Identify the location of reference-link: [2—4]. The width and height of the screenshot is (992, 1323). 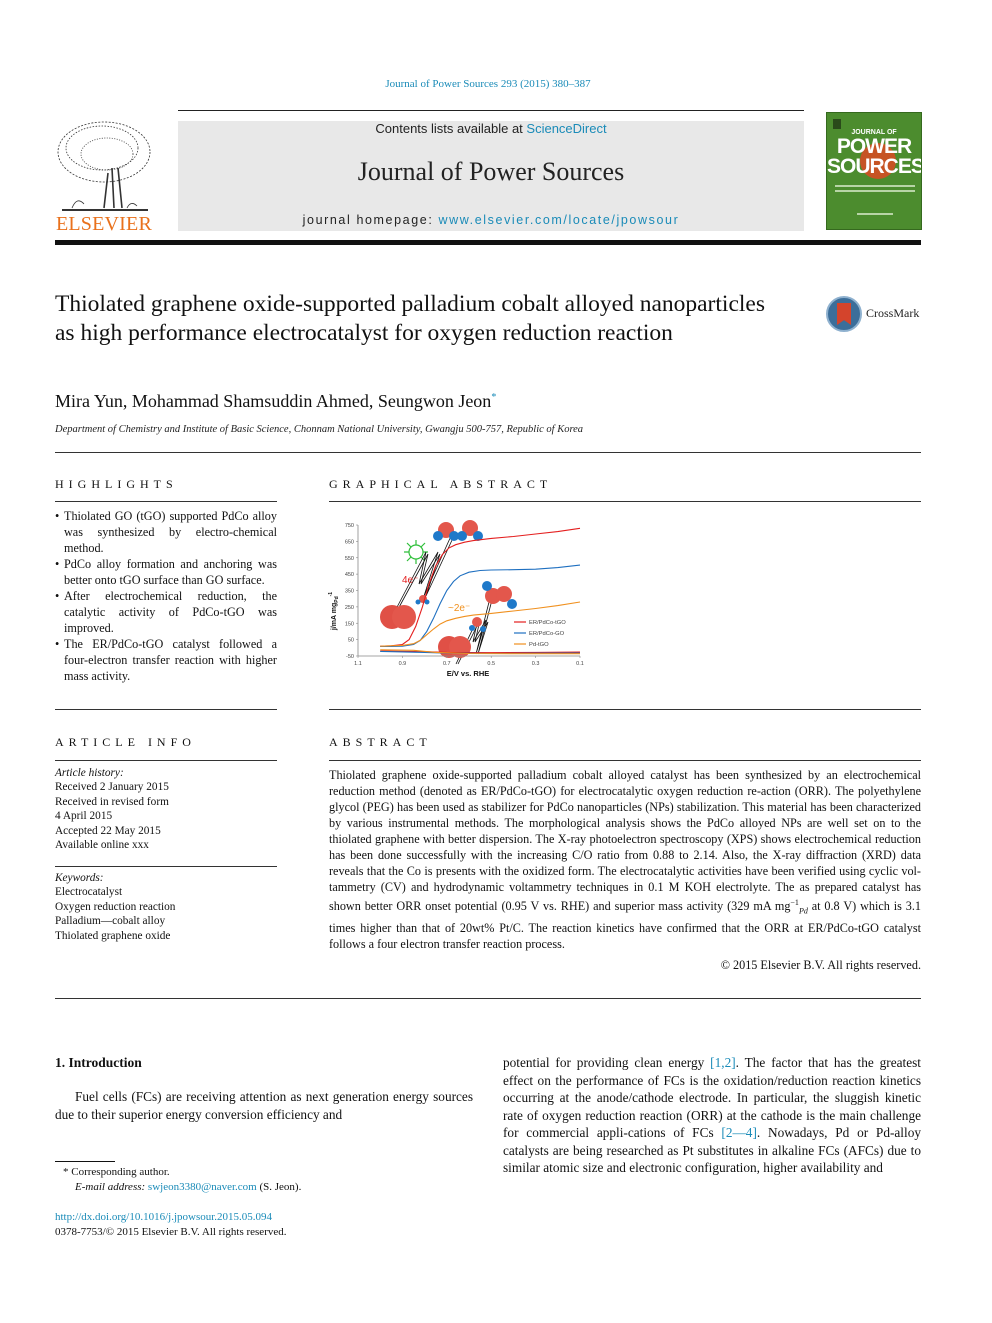
(738, 1132).